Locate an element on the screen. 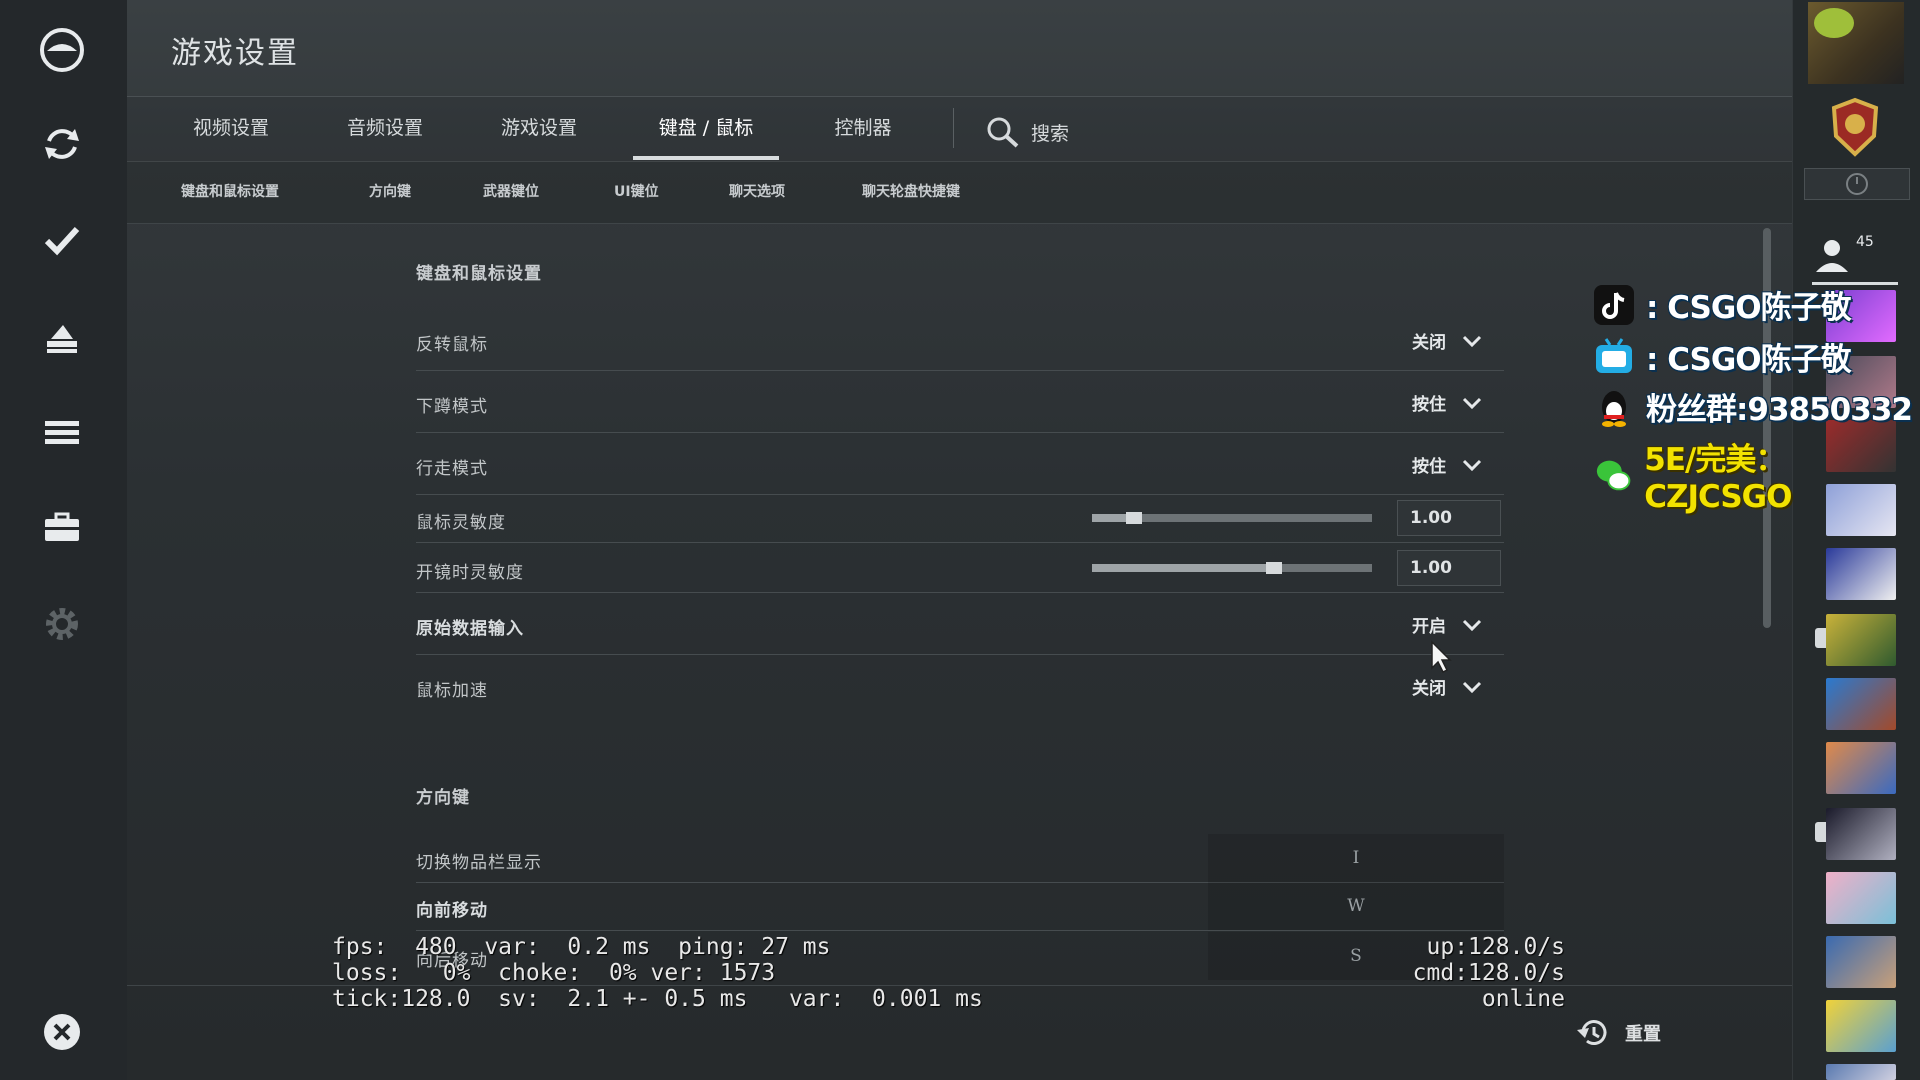  bilibili-icon is located at coordinates (1614, 355).